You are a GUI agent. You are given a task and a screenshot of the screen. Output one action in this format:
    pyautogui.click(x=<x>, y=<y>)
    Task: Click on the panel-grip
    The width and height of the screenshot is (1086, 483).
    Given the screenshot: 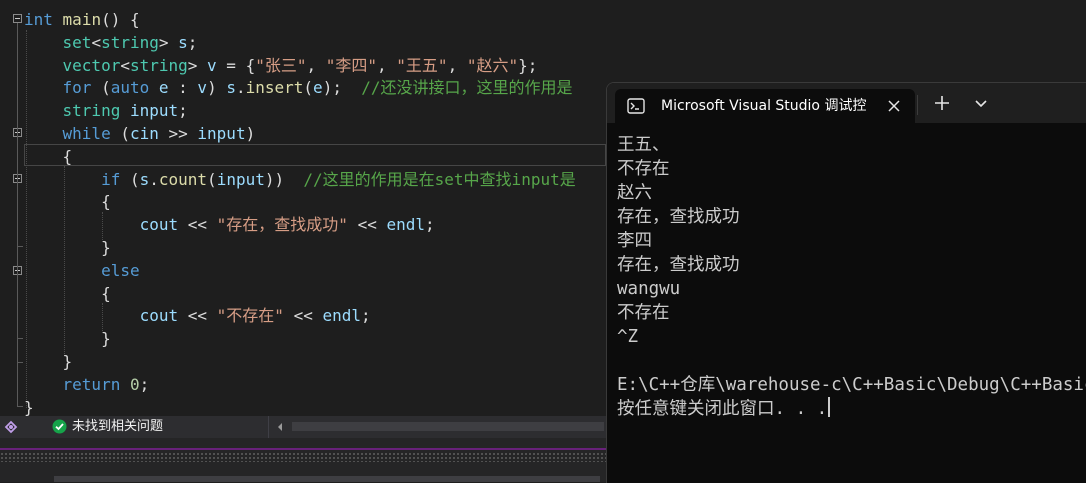 What is the action you would take?
    pyautogui.click(x=303, y=457)
    